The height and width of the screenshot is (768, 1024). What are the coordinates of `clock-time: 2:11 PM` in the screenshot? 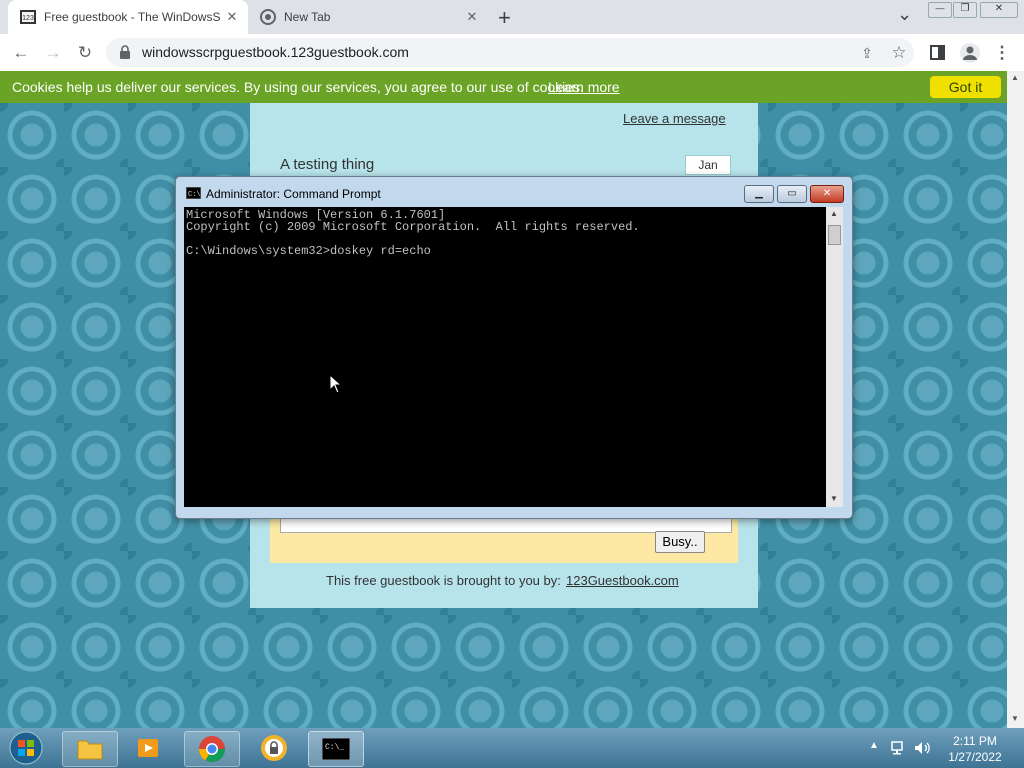 It's located at (975, 741).